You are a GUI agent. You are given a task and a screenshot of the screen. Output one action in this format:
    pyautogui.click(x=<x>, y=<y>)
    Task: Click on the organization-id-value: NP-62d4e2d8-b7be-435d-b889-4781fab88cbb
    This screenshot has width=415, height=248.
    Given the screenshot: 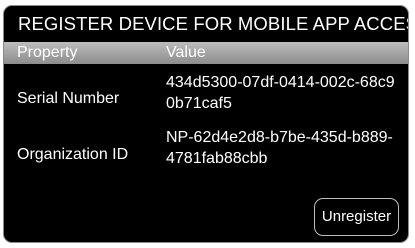 What is the action you would take?
    pyautogui.click(x=279, y=148)
    